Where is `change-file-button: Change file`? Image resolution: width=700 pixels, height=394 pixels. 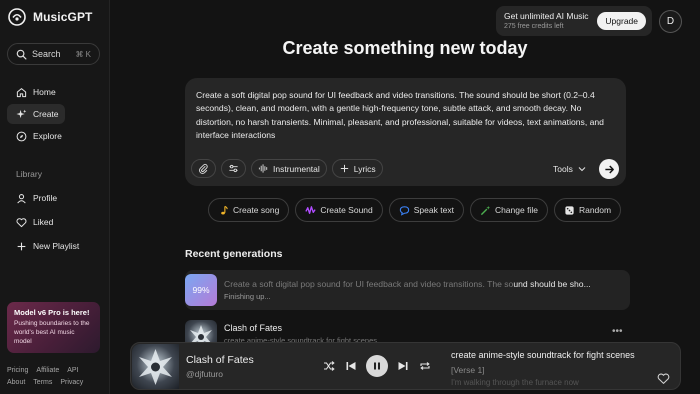 change-file-button: Change file is located at coordinates (508, 210).